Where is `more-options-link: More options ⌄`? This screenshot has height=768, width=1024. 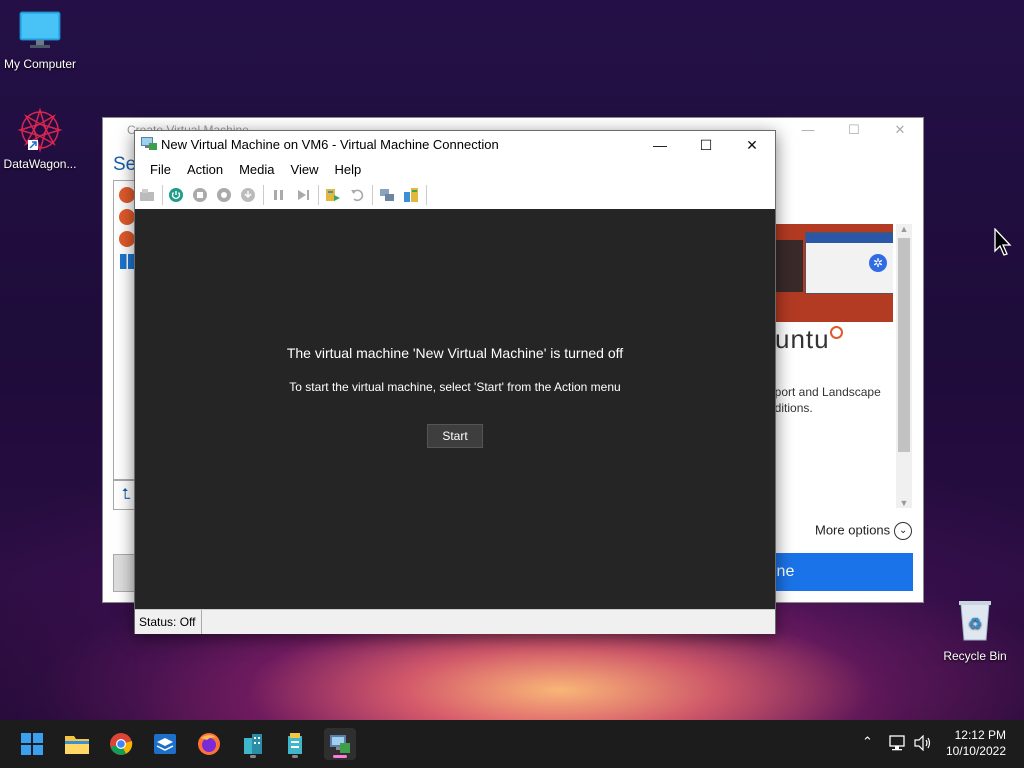
more-options-link: More options ⌄ is located at coordinates (864, 531).